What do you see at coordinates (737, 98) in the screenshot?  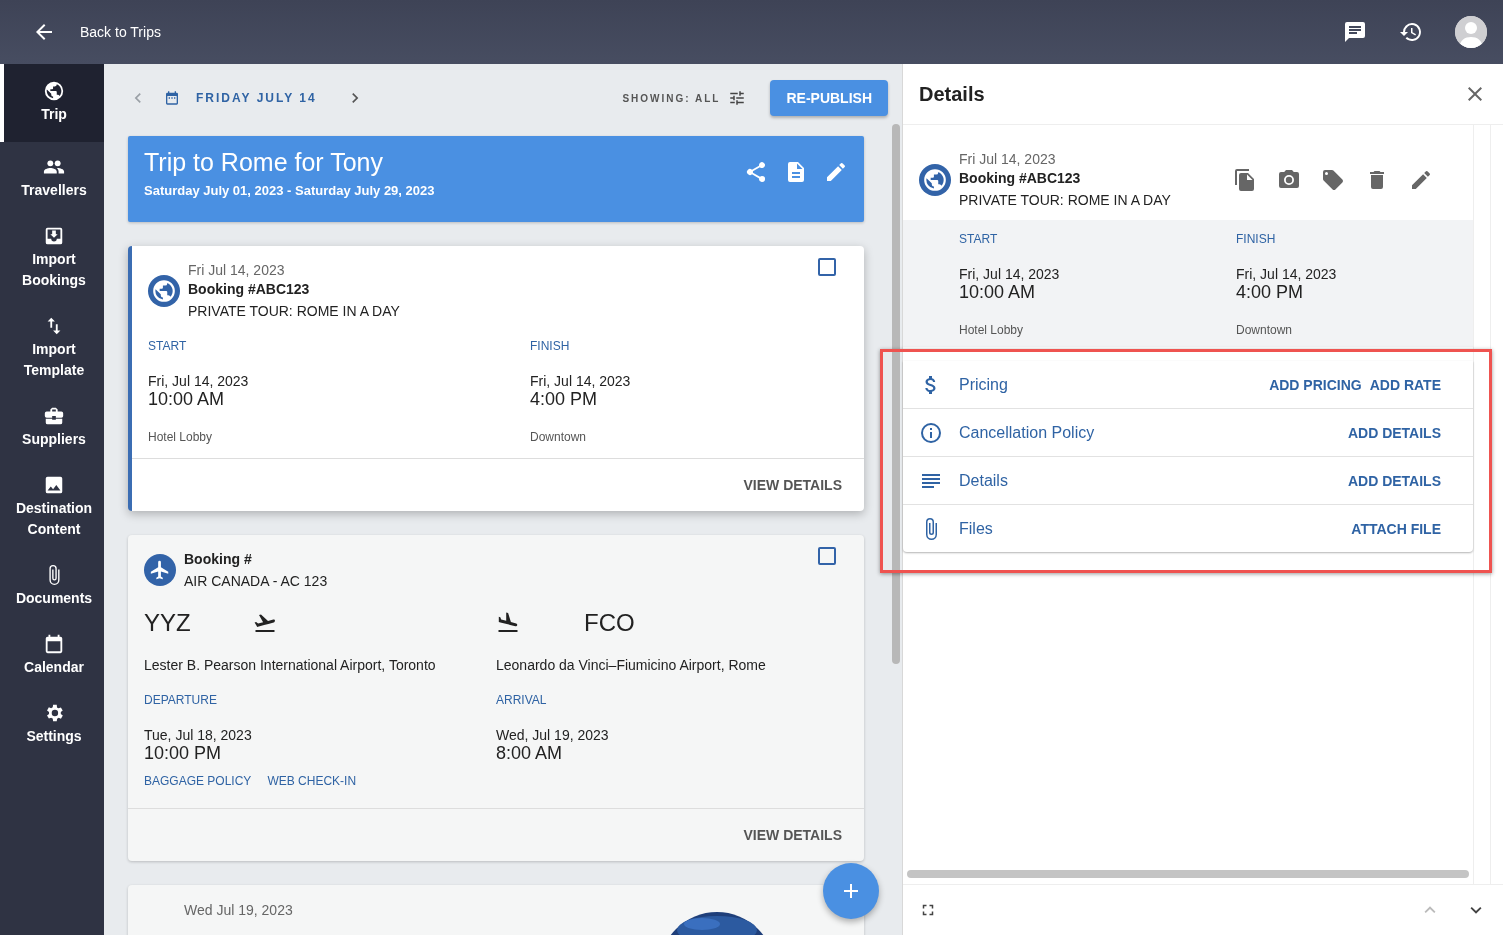 I see `filter-sliders-icon` at bounding box center [737, 98].